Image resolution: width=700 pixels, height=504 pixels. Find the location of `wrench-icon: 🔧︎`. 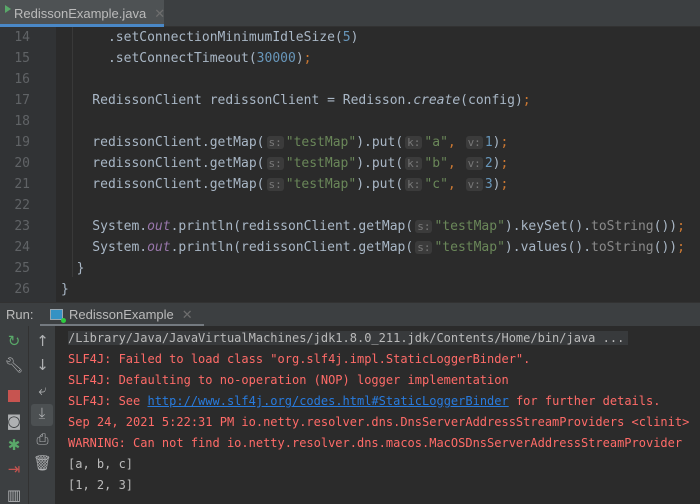

wrench-icon: 🔧︎ is located at coordinates (14, 365).